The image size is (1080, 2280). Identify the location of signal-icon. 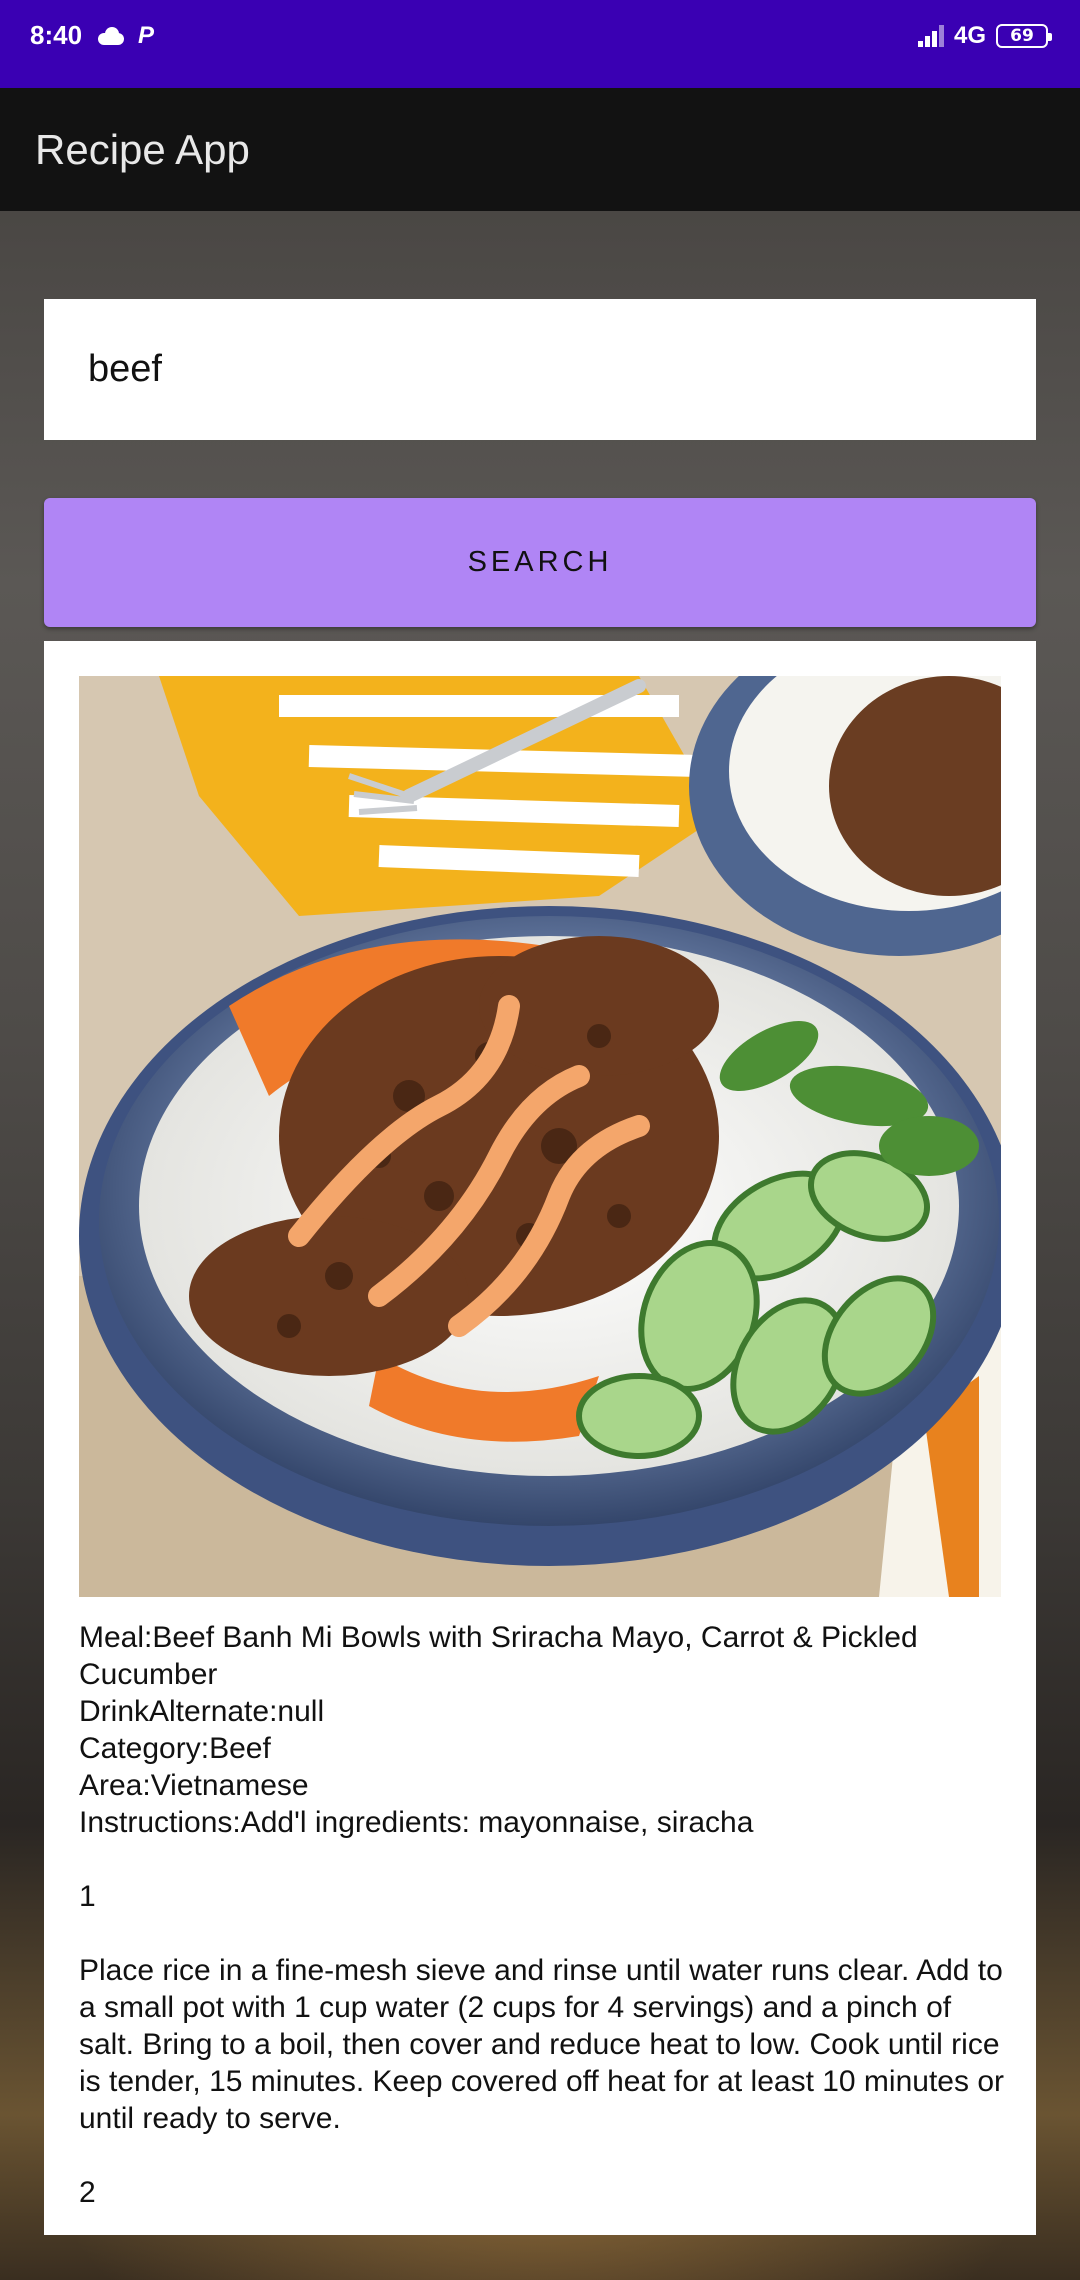
(930, 36).